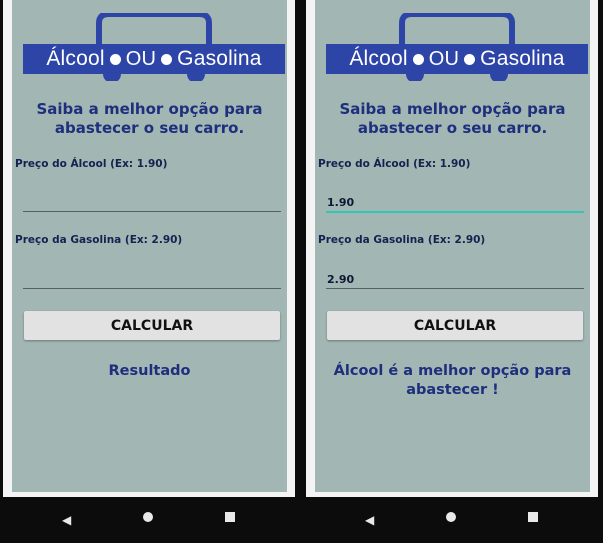 Image resolution: width=603 pixels, height=543 pixels. I want to click on result-text: Resultado, so click(149, 371).